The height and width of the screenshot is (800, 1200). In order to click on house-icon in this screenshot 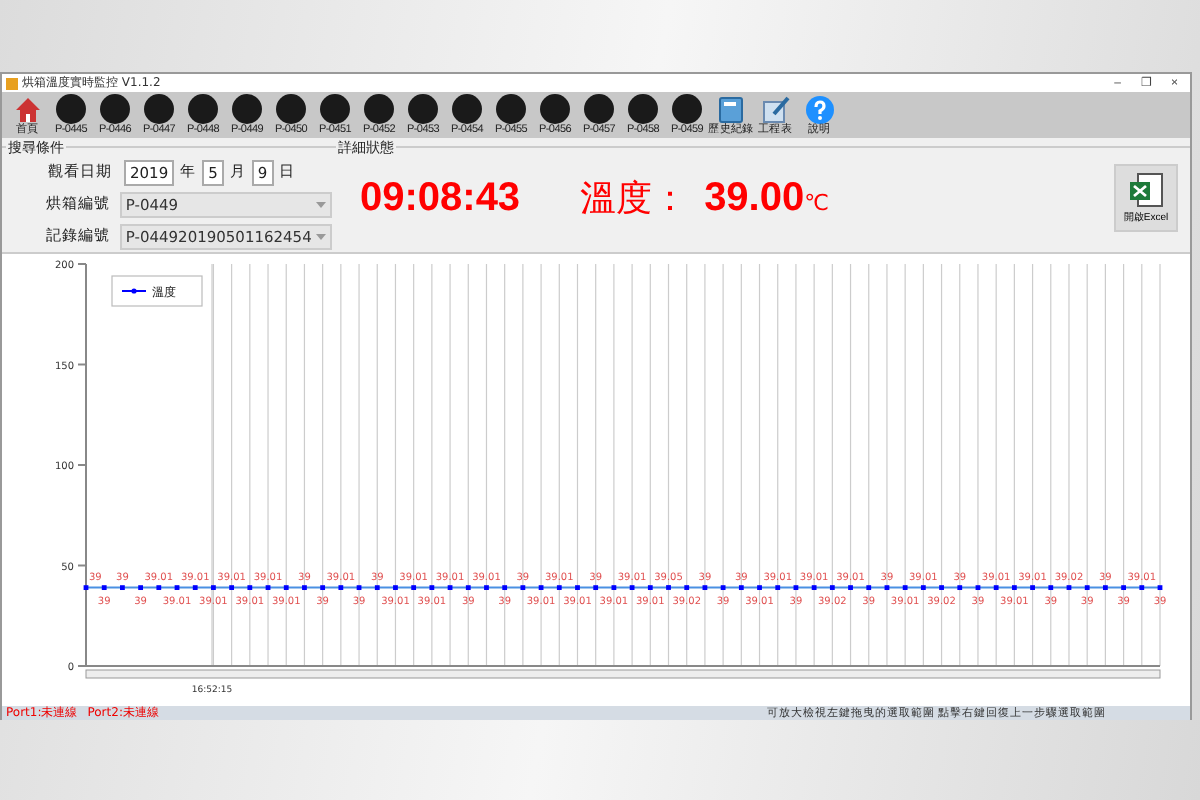, I will do `click(27, 110)`.